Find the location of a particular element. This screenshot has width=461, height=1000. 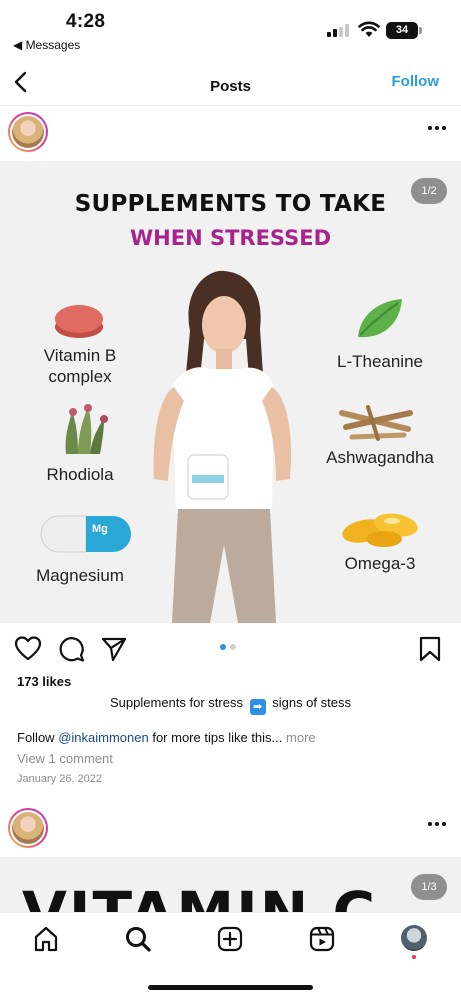

vitamin-pill-illustration is located at coordinates (79, 321).